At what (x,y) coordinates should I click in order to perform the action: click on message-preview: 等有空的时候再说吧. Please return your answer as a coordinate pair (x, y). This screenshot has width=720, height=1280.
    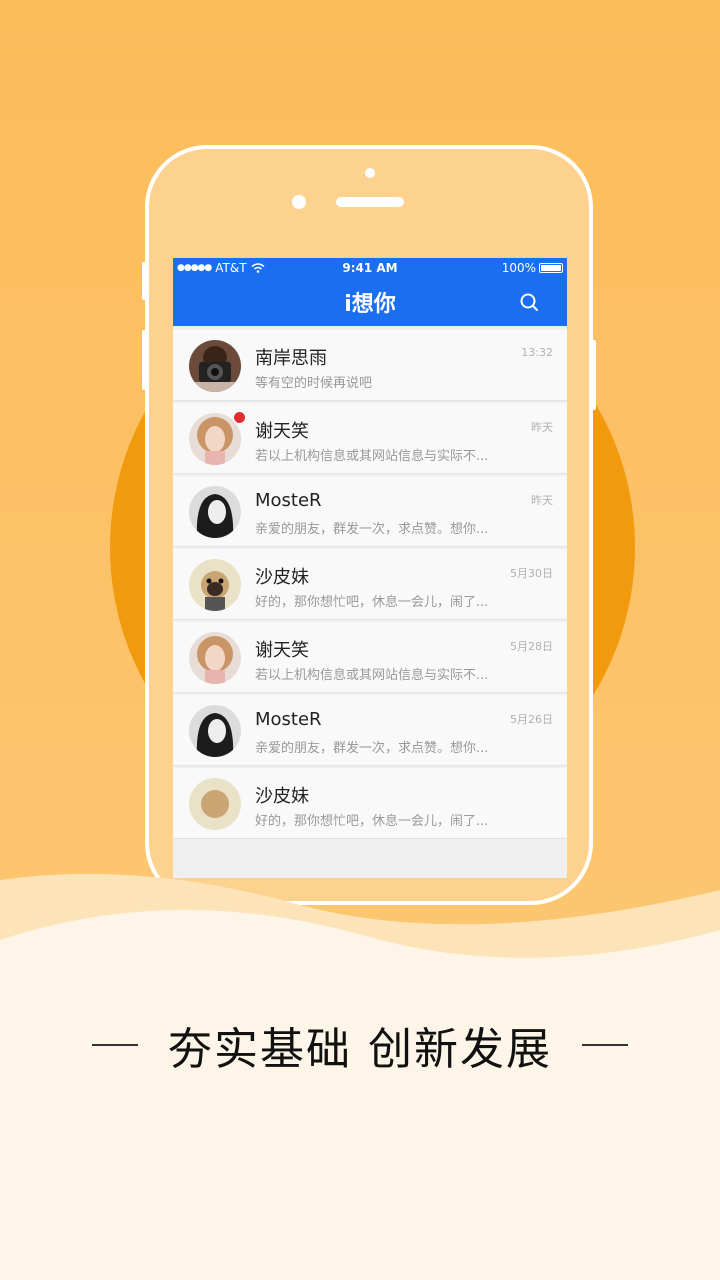
    Looking at the image, I should click on (314, 383).